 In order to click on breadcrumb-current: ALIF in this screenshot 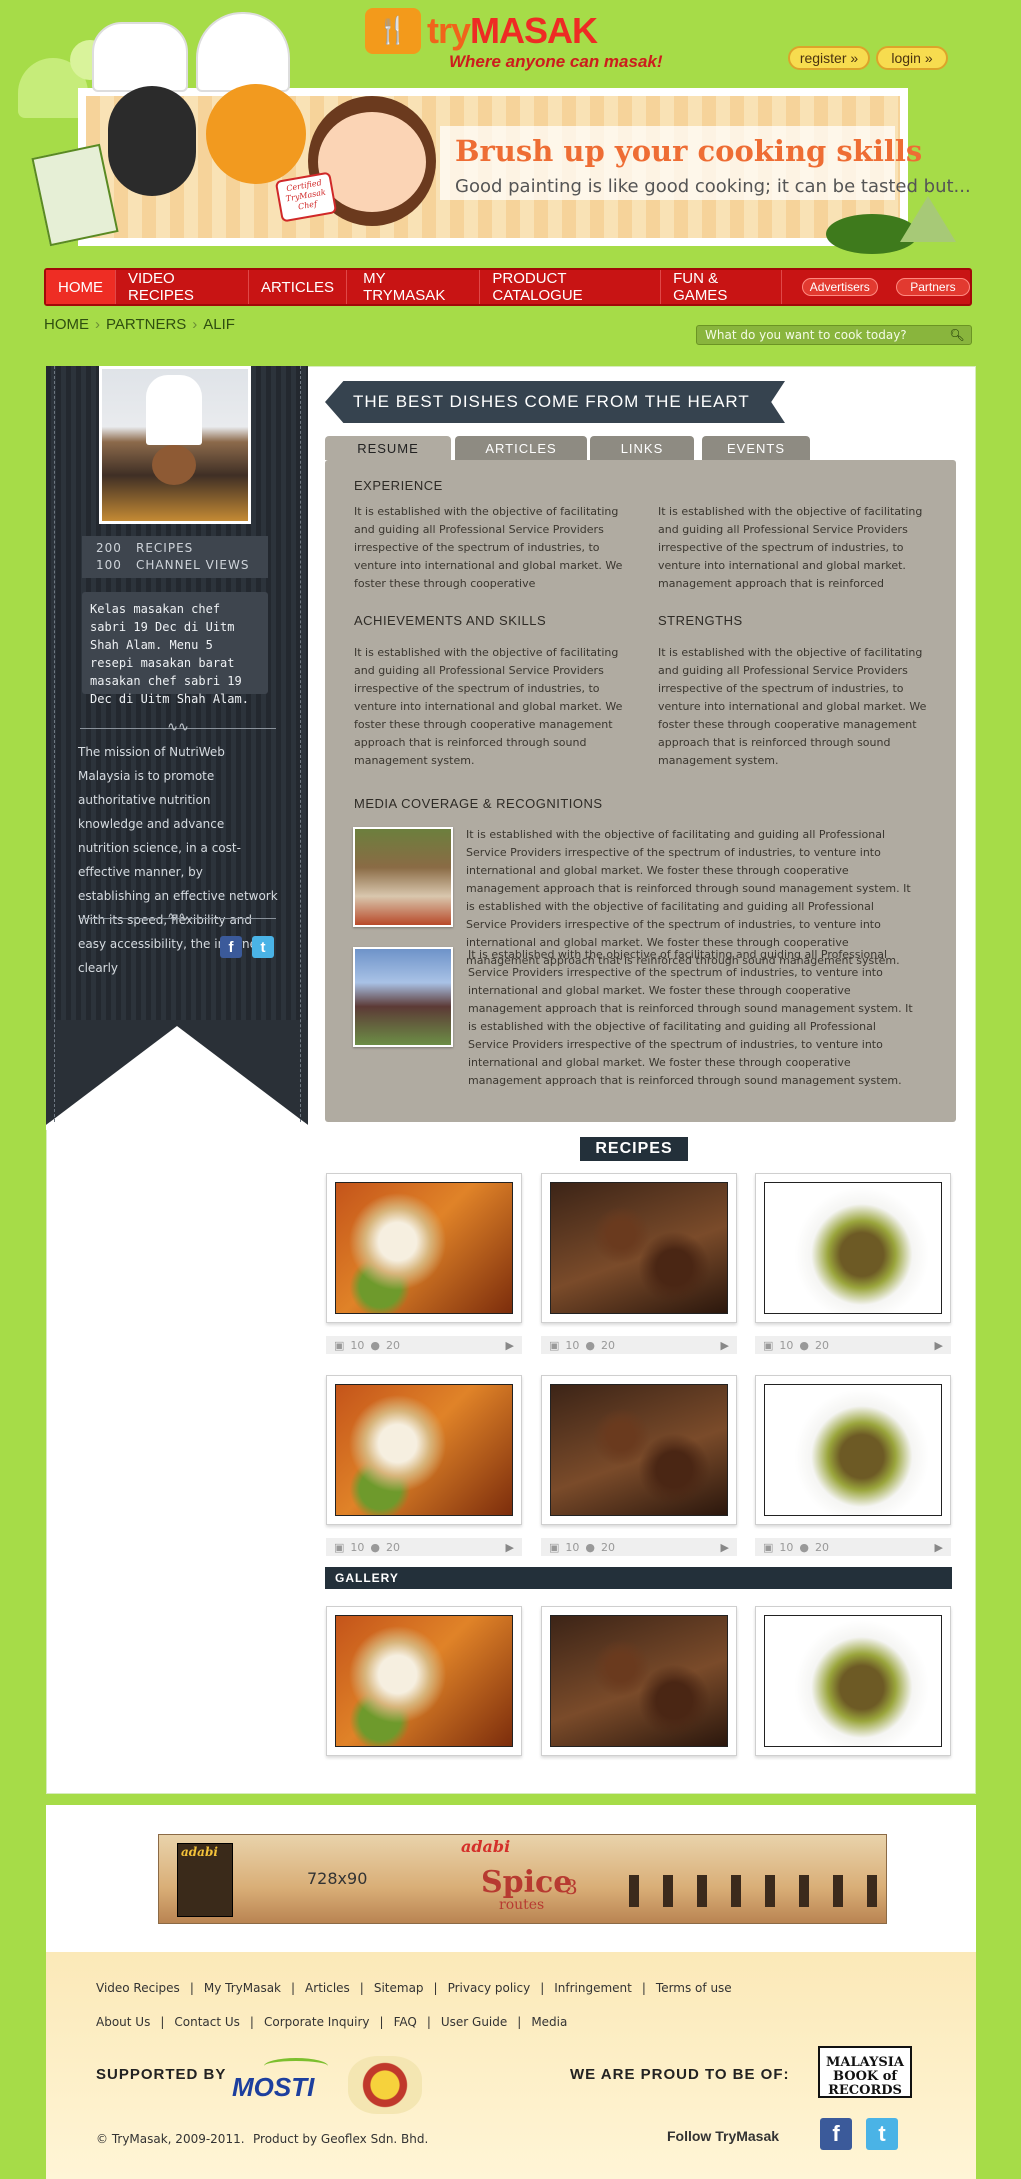, I will do `click(219, 324)`.